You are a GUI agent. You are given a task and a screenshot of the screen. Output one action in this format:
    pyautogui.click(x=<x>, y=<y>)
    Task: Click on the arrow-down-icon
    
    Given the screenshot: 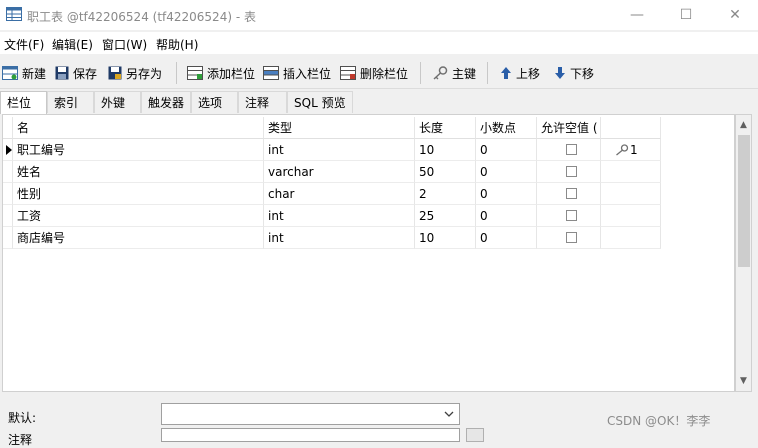 What is the action you would take?
    pyautogui.click(x=560, y=73)
    